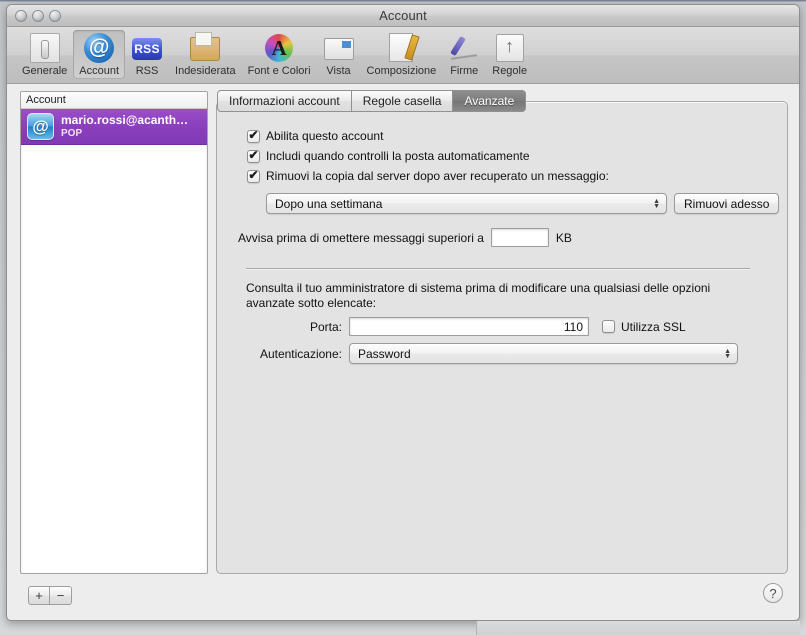  I want to click on general-icon, so click(45, 48).